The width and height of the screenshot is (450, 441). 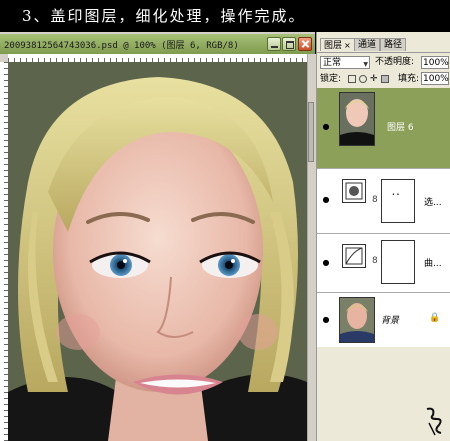 What do you see at coordinates (345, 62) in the screenshot?
I see `blend-mode-select: 正常 ▼` at bounding box center [345, 62].